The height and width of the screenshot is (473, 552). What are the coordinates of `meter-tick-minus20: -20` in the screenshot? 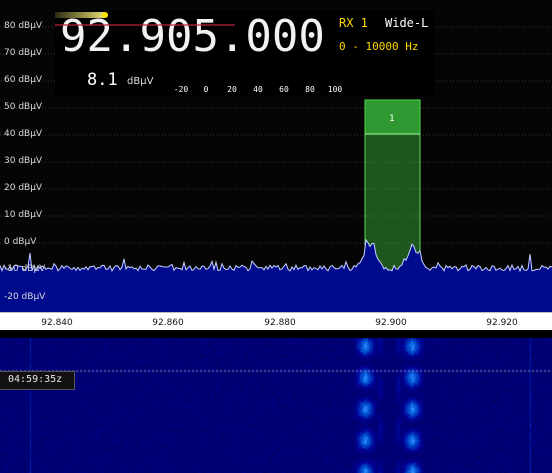 It's located at (181, 89).